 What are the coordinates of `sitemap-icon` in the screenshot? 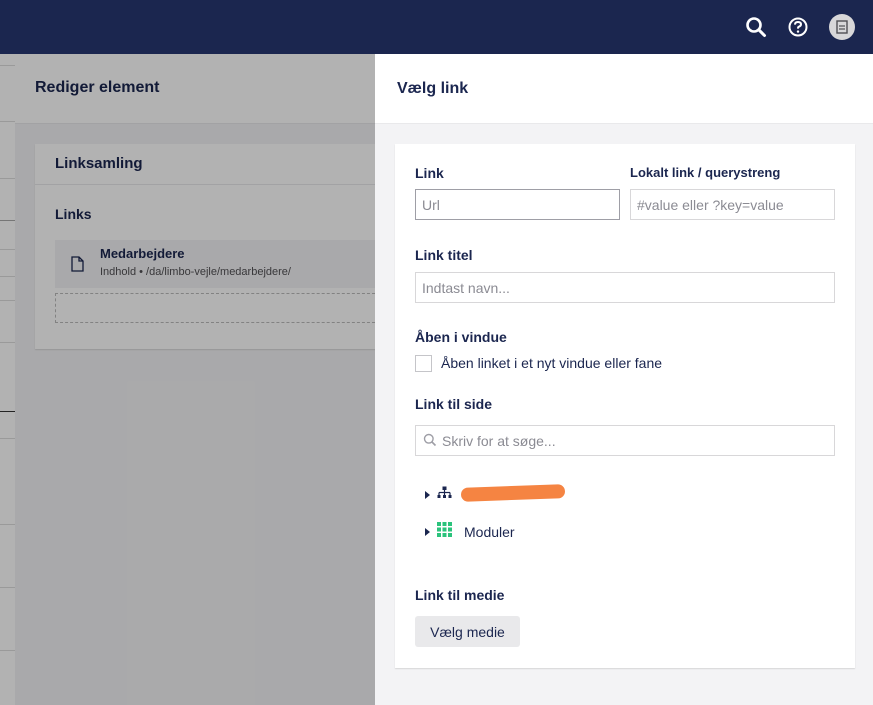 It's located at (444, 495).